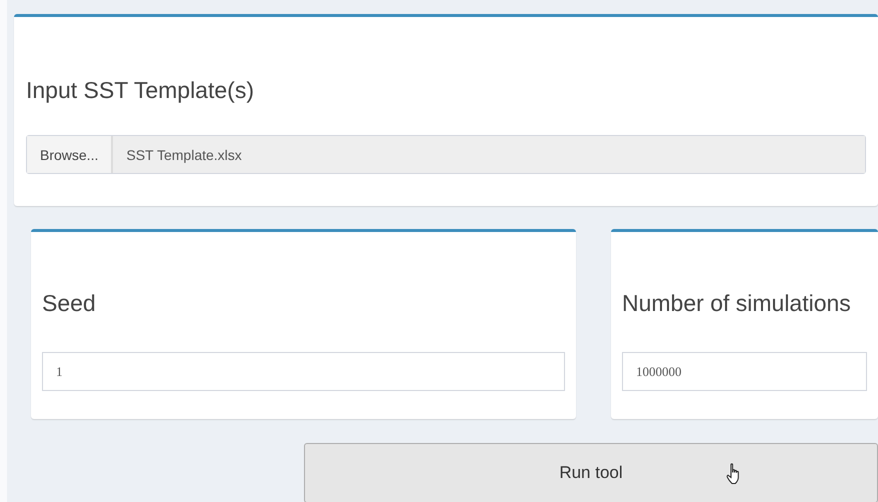 The image size is (878, 502). Describe the element at coordinates (591, 472) in the screenshot. I see `run-button: Run tool` at that location.